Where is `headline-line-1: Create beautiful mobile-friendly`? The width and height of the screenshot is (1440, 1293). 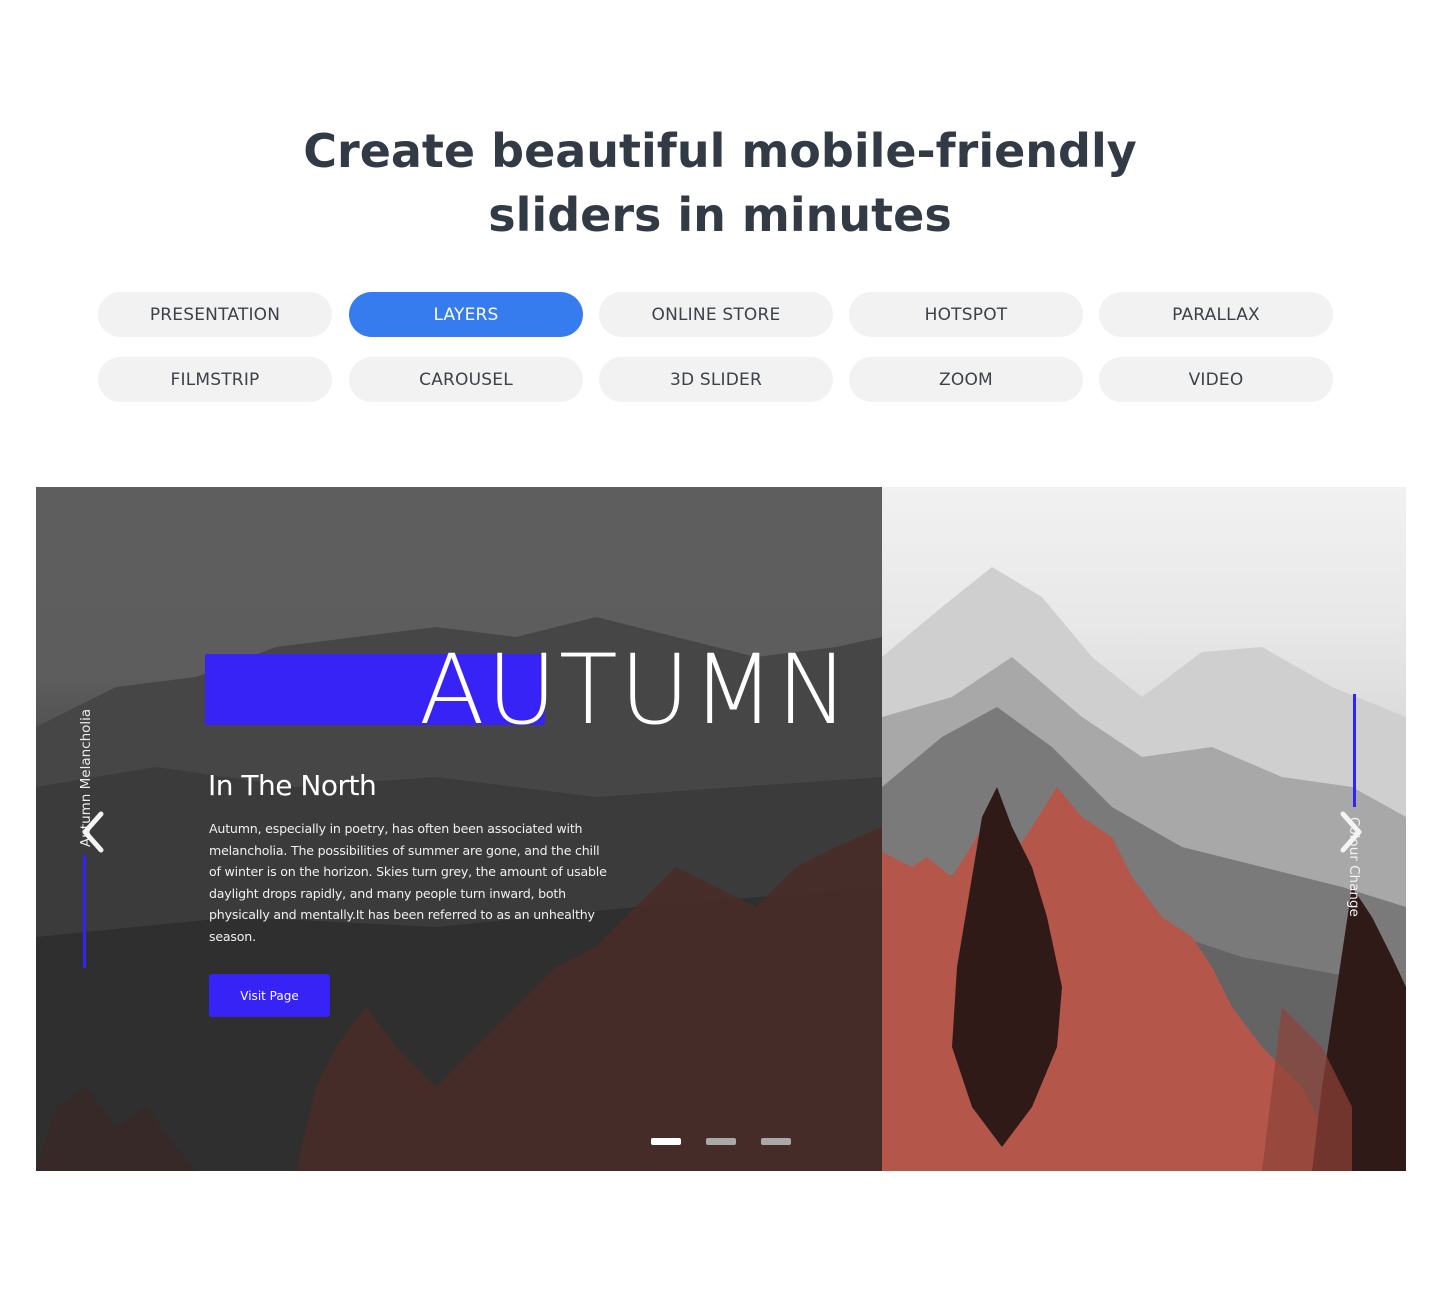 headline-line-1: Create beautiful mobile-friendly is located at coordinates (720, 150).